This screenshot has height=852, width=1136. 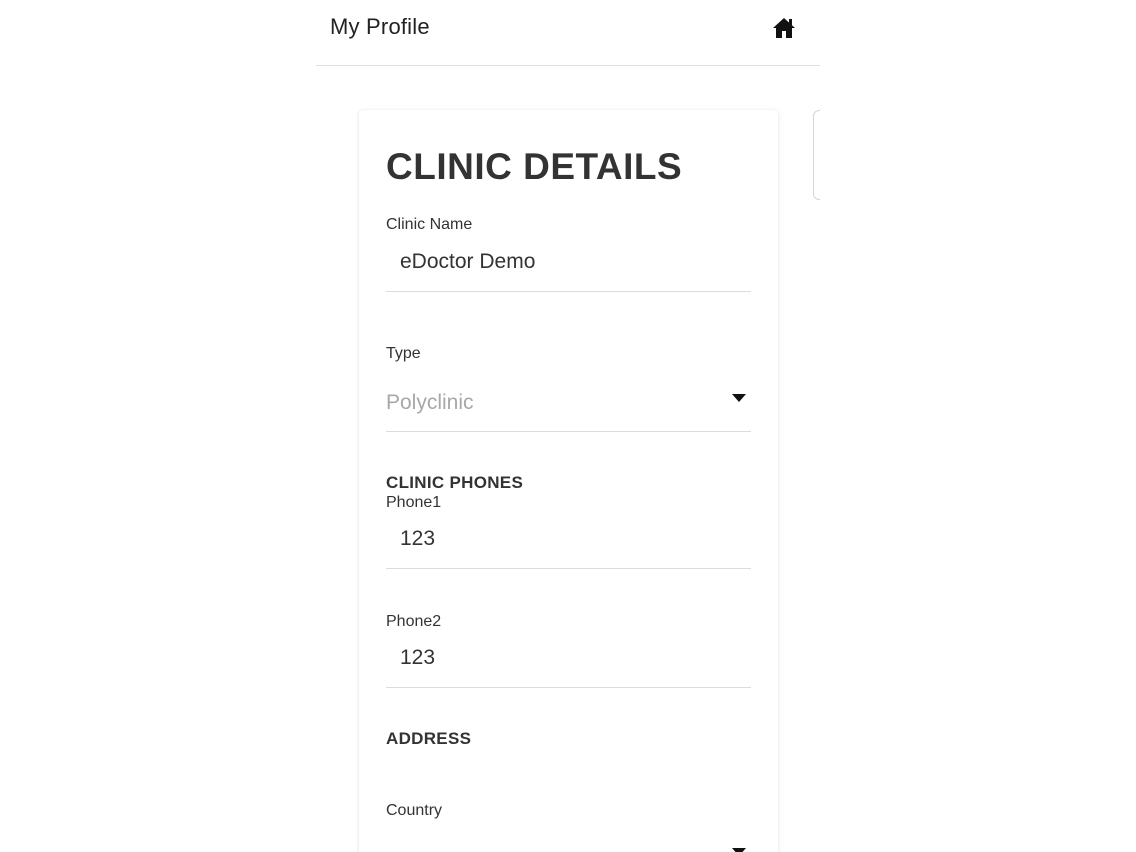 I want to click on chevron-down-icon, so click(x=739, y=398).